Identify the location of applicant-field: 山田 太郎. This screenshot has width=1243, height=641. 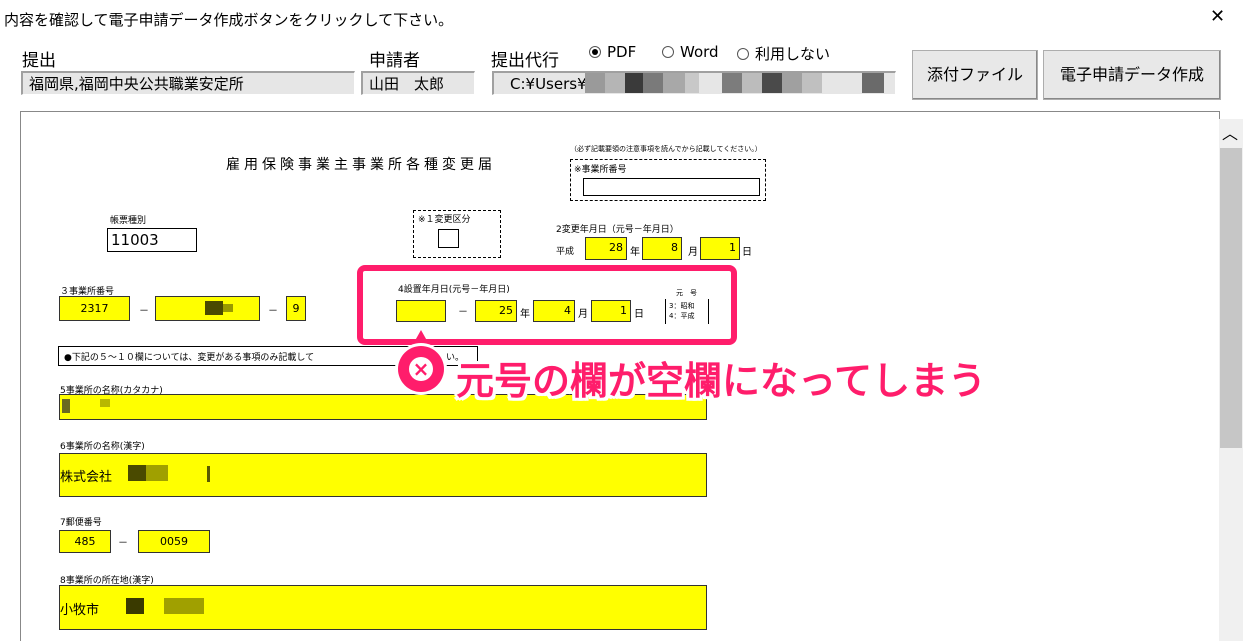
(418, 83).